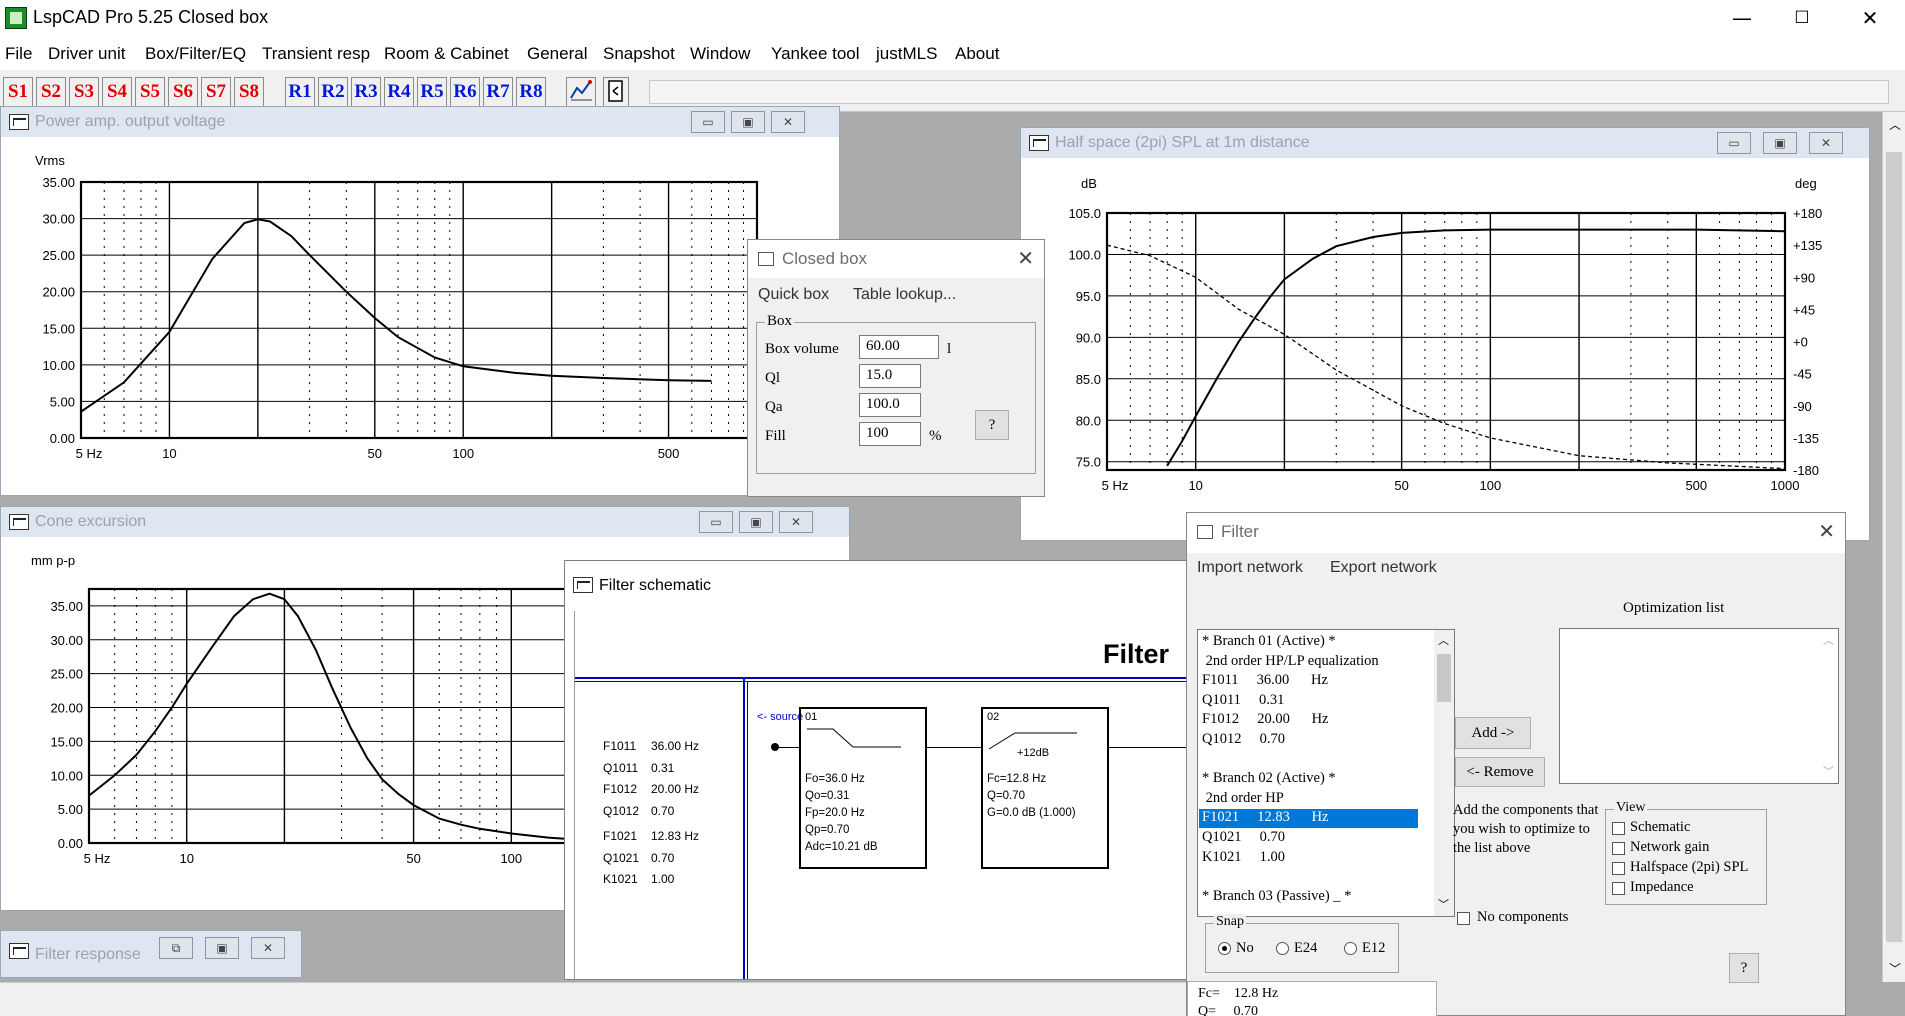  What do you see at coordinates (1742, 18) in the screenshot?
I see `minimize-button: —` at bounding box center [1742, 18].